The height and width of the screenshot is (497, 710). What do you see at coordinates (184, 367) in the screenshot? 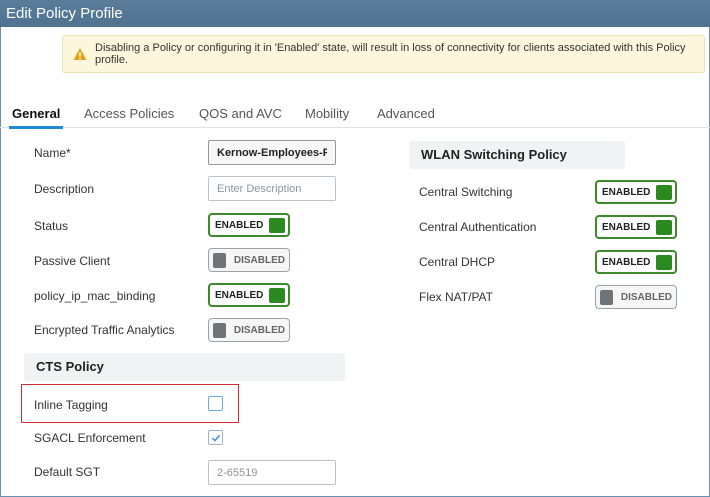
I see `cts-policy-header: CTS Policy` at bounding box center [184, 367].